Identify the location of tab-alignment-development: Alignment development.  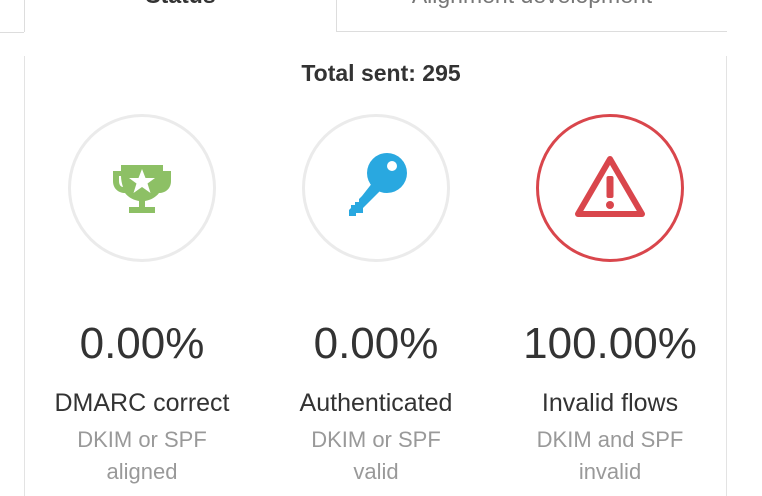
(532, 16).